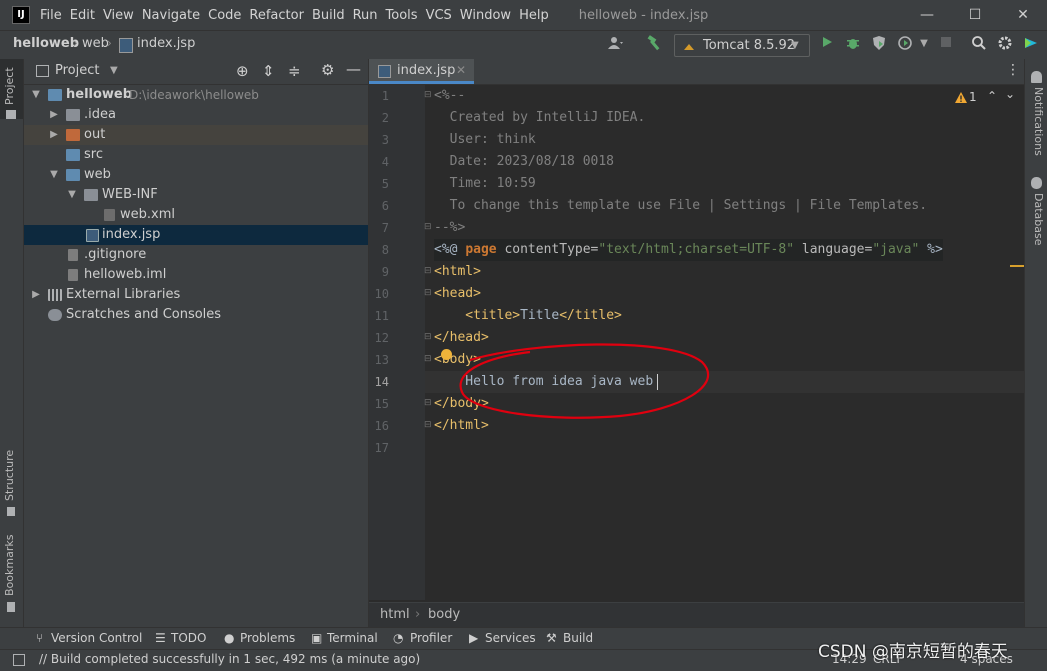 This screenshot has width=1047, height=671. What do you see at coordinates (924, 44) in the screenshot?
I see `more-run-options-icon: ▼` at bounding box center [924, 44].